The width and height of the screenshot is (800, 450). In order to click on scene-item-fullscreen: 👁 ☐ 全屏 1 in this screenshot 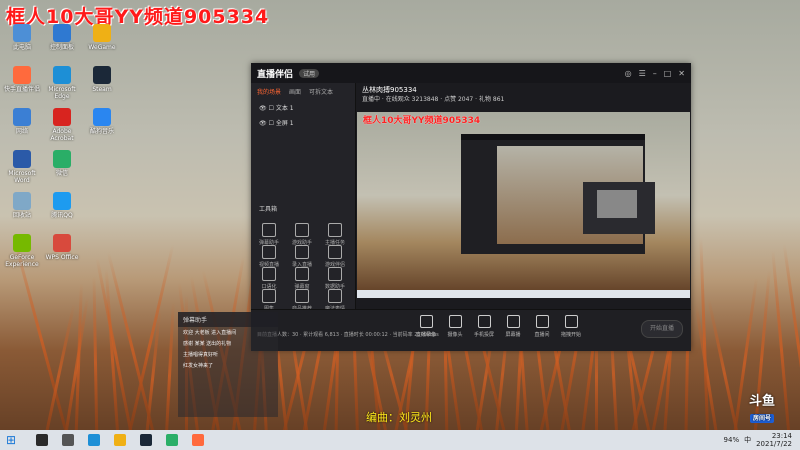, I will do `click(303, 122)`.